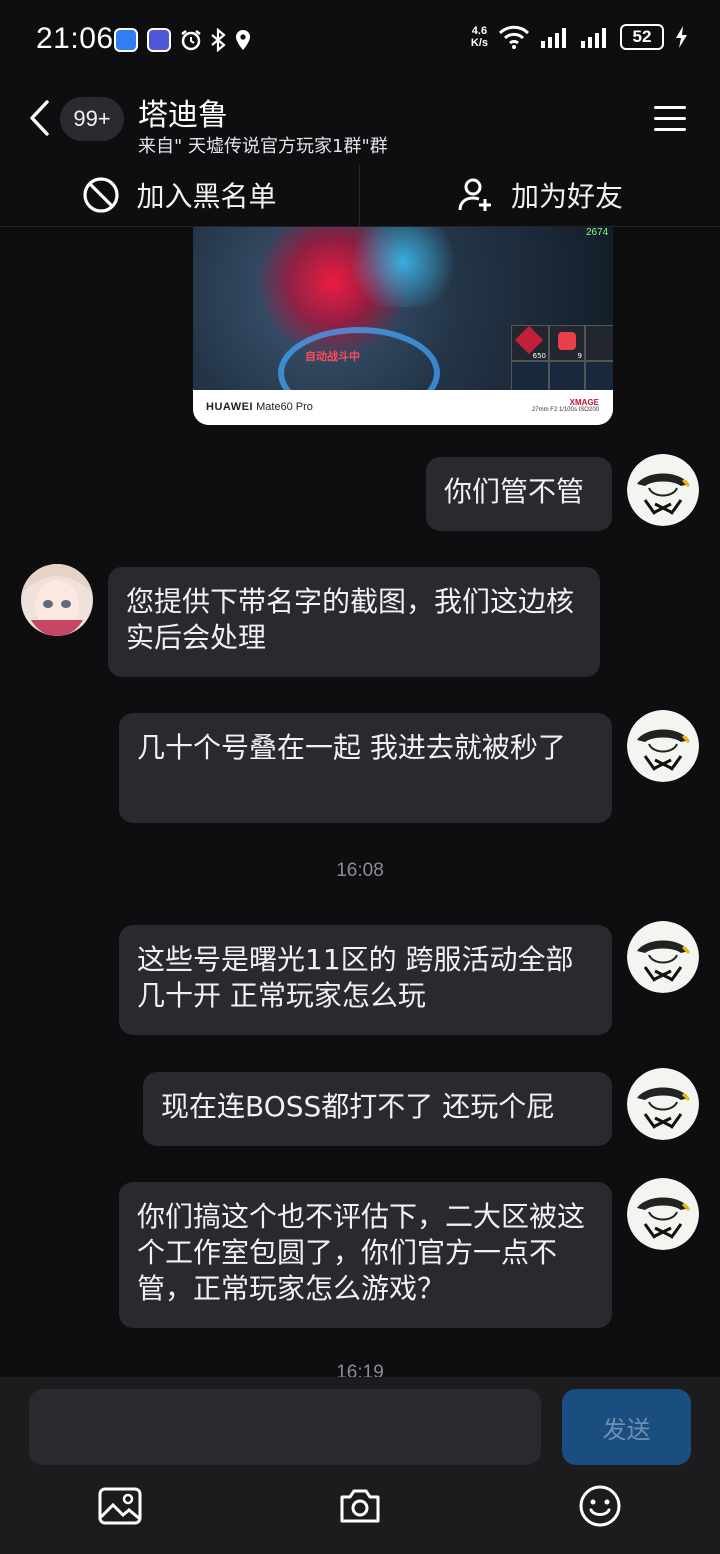 Image resolution: width=720 pixels, height=1554 pixels. I want to click on gem-icon, so click(567, 341).